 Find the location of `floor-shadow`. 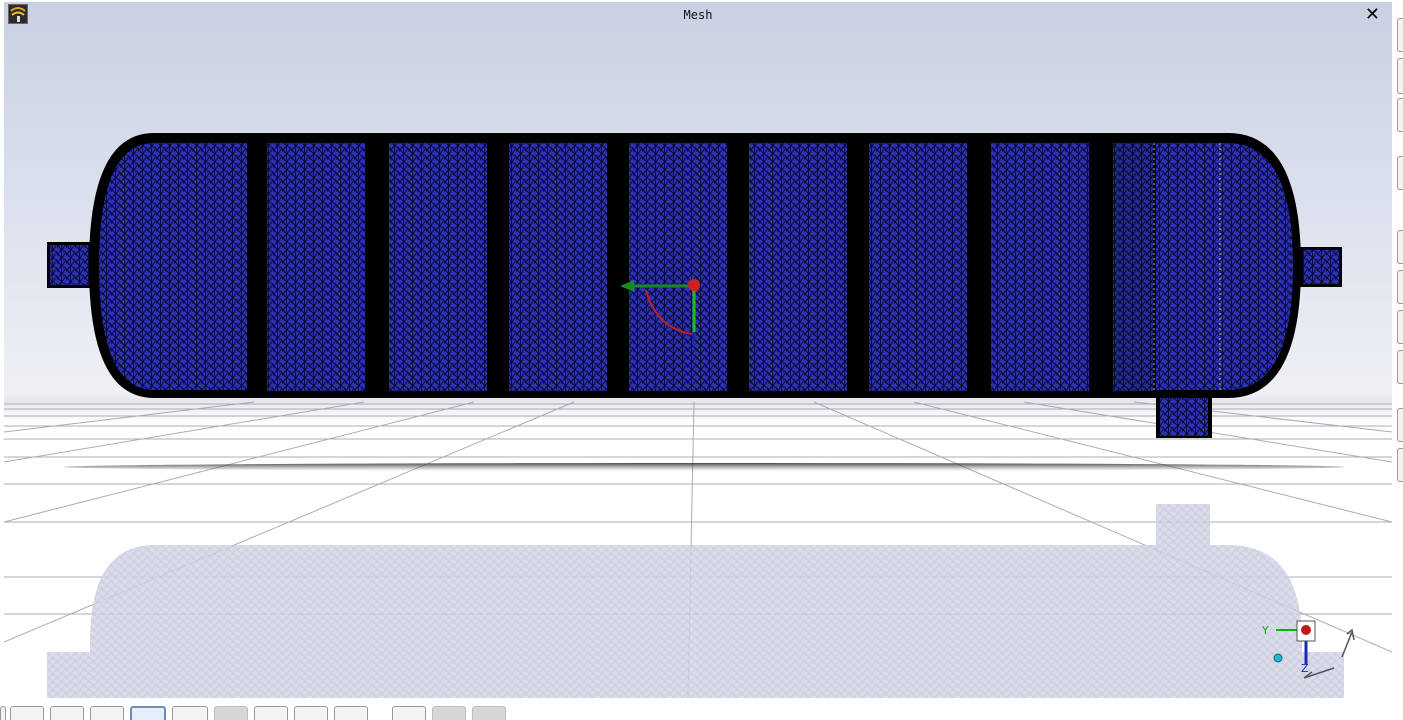

floor-shadow is located at coordinates (704, 467).